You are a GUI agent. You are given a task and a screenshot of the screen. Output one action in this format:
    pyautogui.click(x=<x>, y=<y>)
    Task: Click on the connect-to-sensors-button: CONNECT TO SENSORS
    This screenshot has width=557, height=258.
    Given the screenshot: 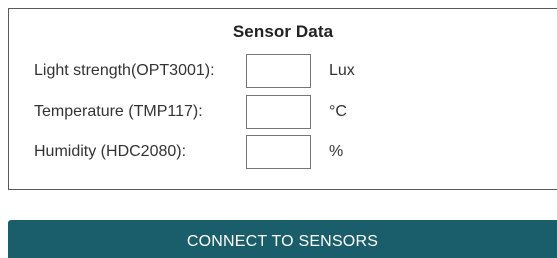 What is the action you would take?
    pyautogui.click(x=282, y=239)
    